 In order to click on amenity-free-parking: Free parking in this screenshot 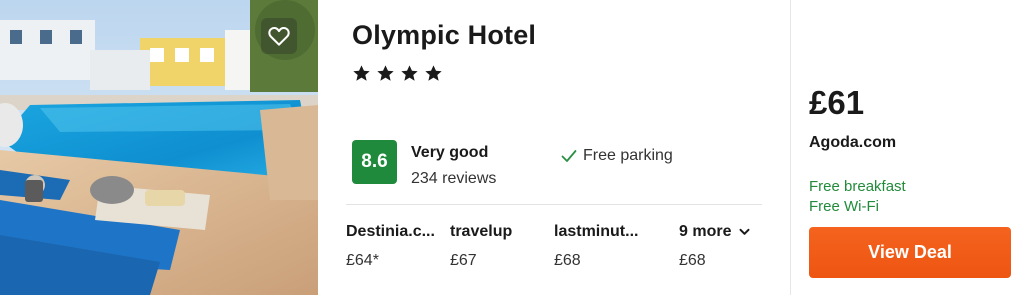, I will do `click(617, 156)`.